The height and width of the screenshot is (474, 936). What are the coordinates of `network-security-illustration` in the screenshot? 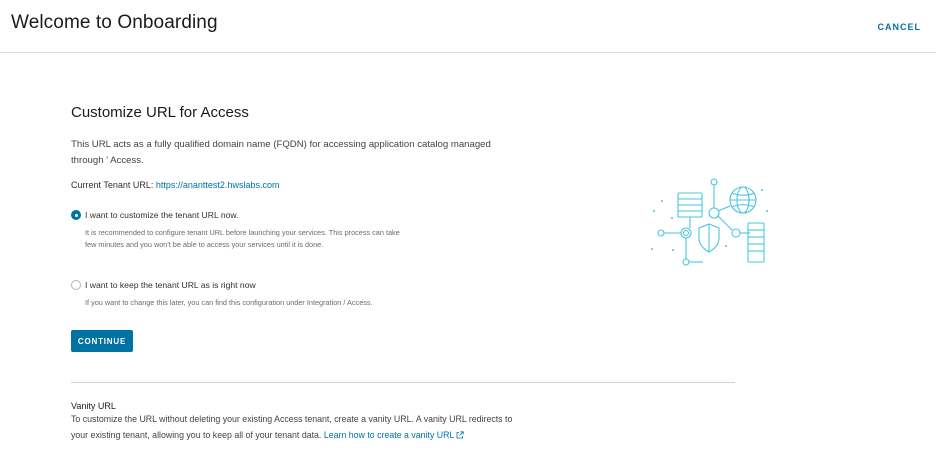 It's located at (711, 222).